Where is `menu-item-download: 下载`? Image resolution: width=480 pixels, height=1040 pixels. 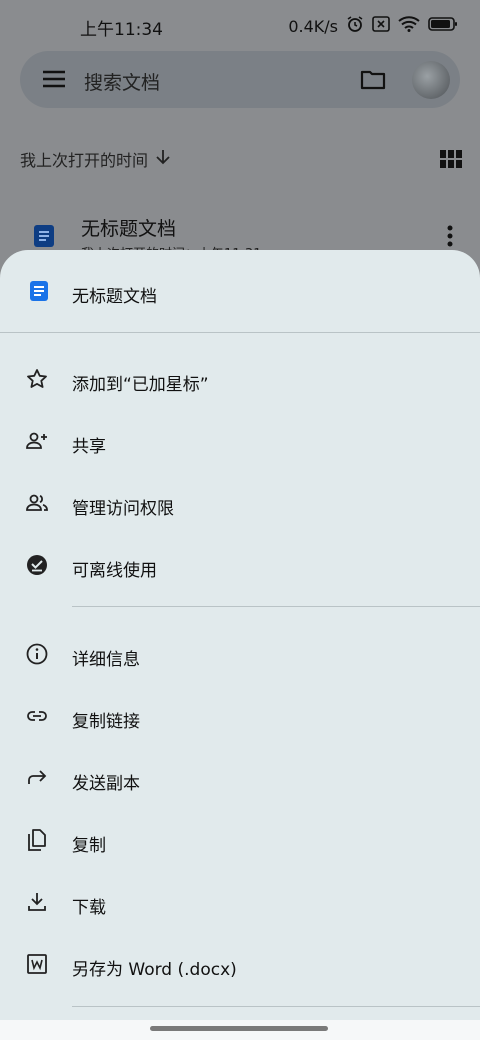 menu-item-download: 下载 is located at coordinates (240, 903).